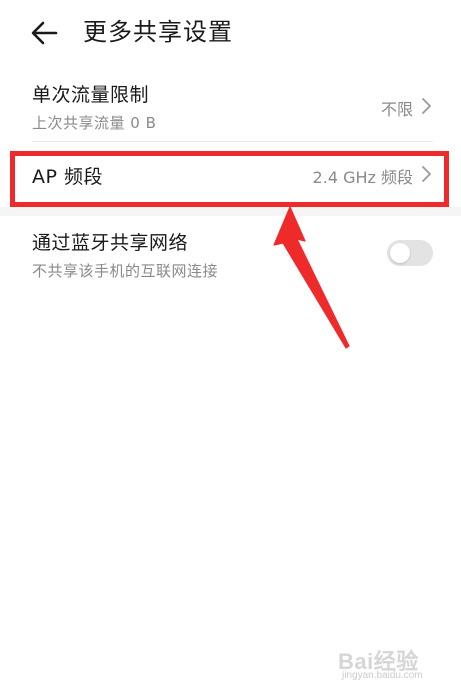  Describe the element at coordinates (91, 95) in the screenshot. I see `traffic-limit-title: 单次流量限制` at that location.